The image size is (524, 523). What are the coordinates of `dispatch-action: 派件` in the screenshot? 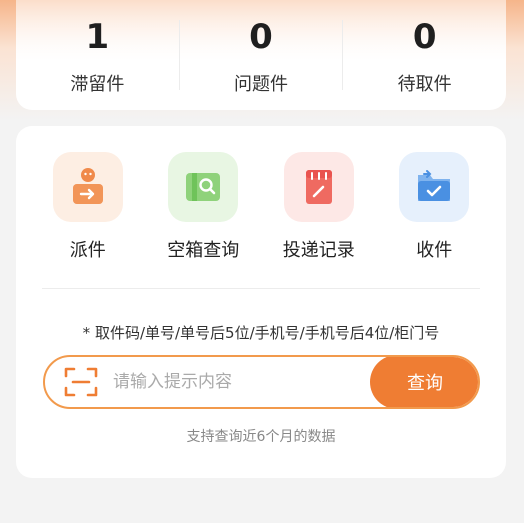 It's located at (88, 207).